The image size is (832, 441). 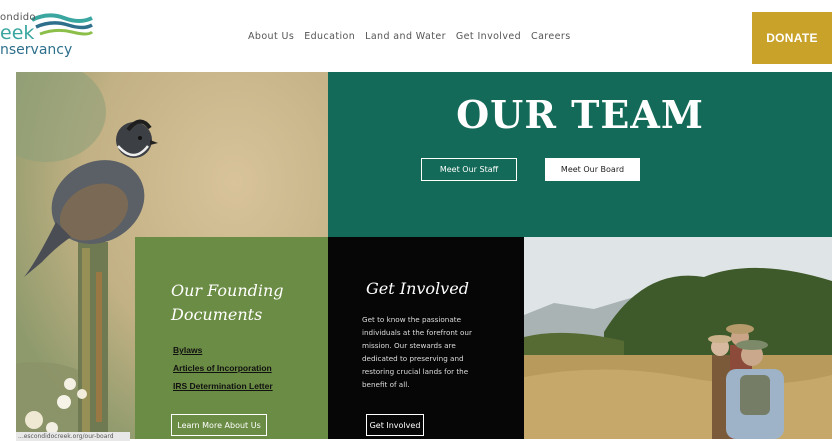 What do you see at coordinates (227, 290) in the screenshot?
I see `founding-title-line1: Our Founding` at bounding box center [227, 290].